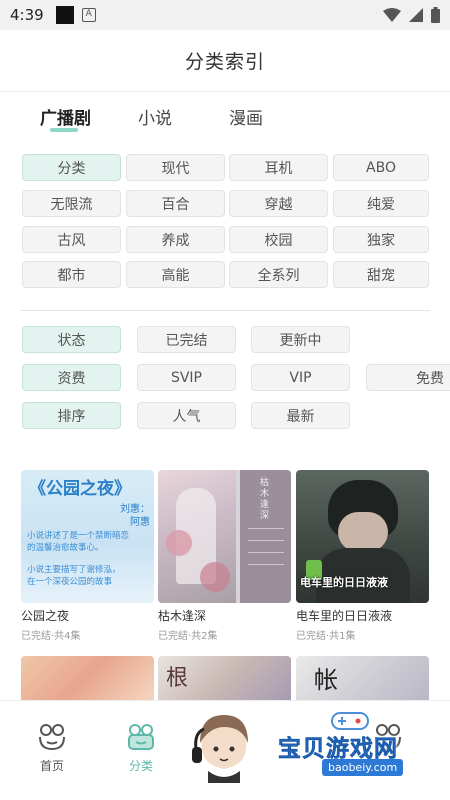  Describe the element at coordinates (362, 536) in the screenshot. I see `drama-cover: 电车里的日日液液` at that location.